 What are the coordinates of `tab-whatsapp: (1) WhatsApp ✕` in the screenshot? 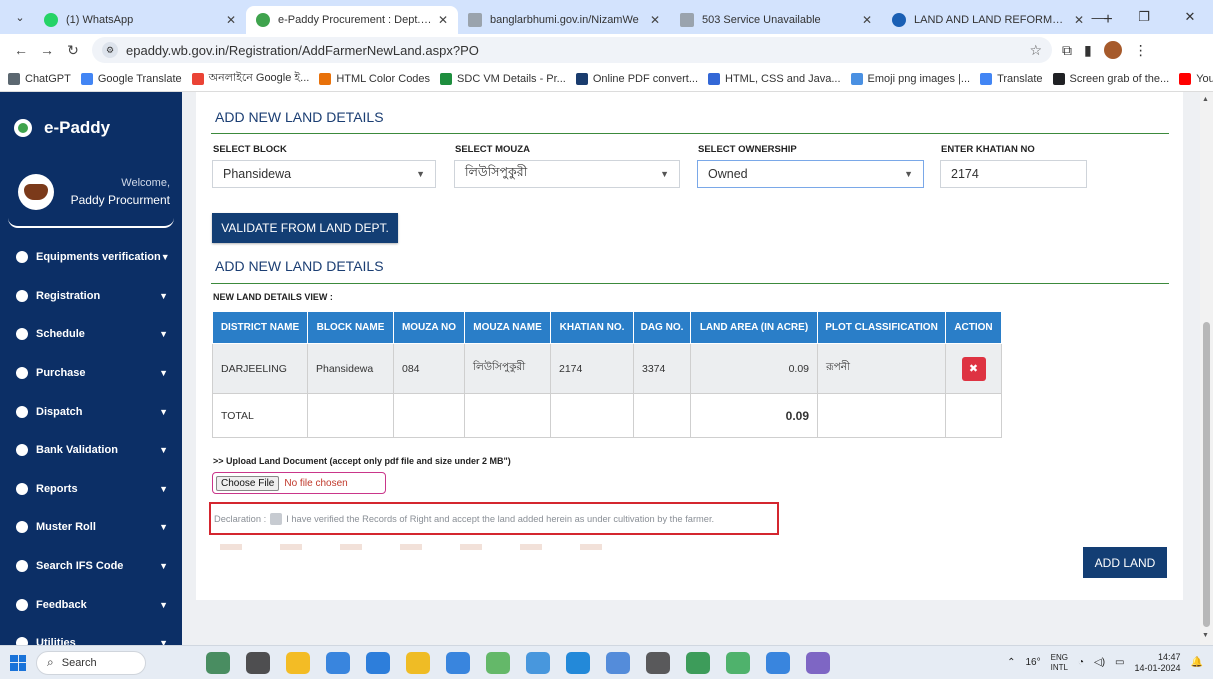 It's located at (140, 20).